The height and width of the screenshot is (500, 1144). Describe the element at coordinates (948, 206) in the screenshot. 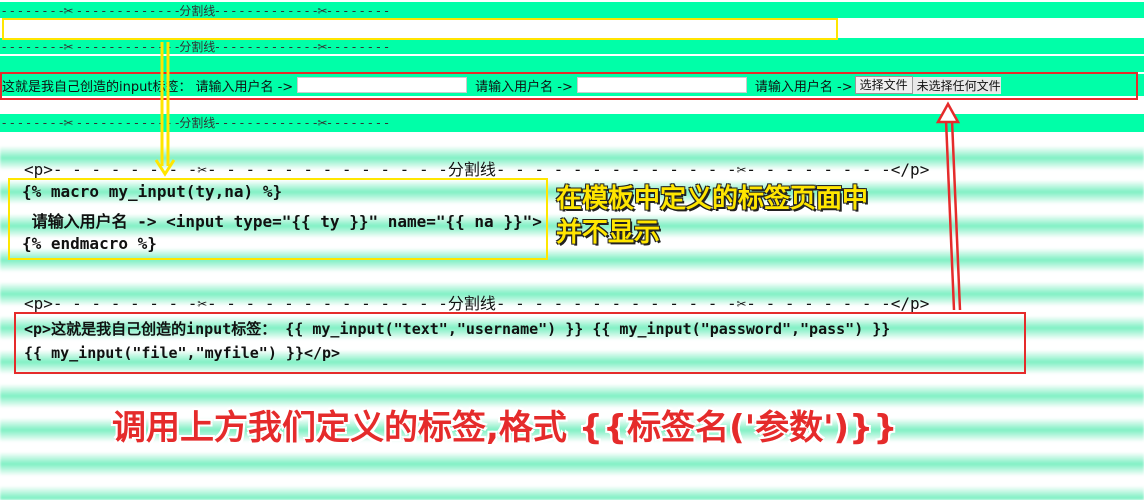

I see `red-arrow` at that location.